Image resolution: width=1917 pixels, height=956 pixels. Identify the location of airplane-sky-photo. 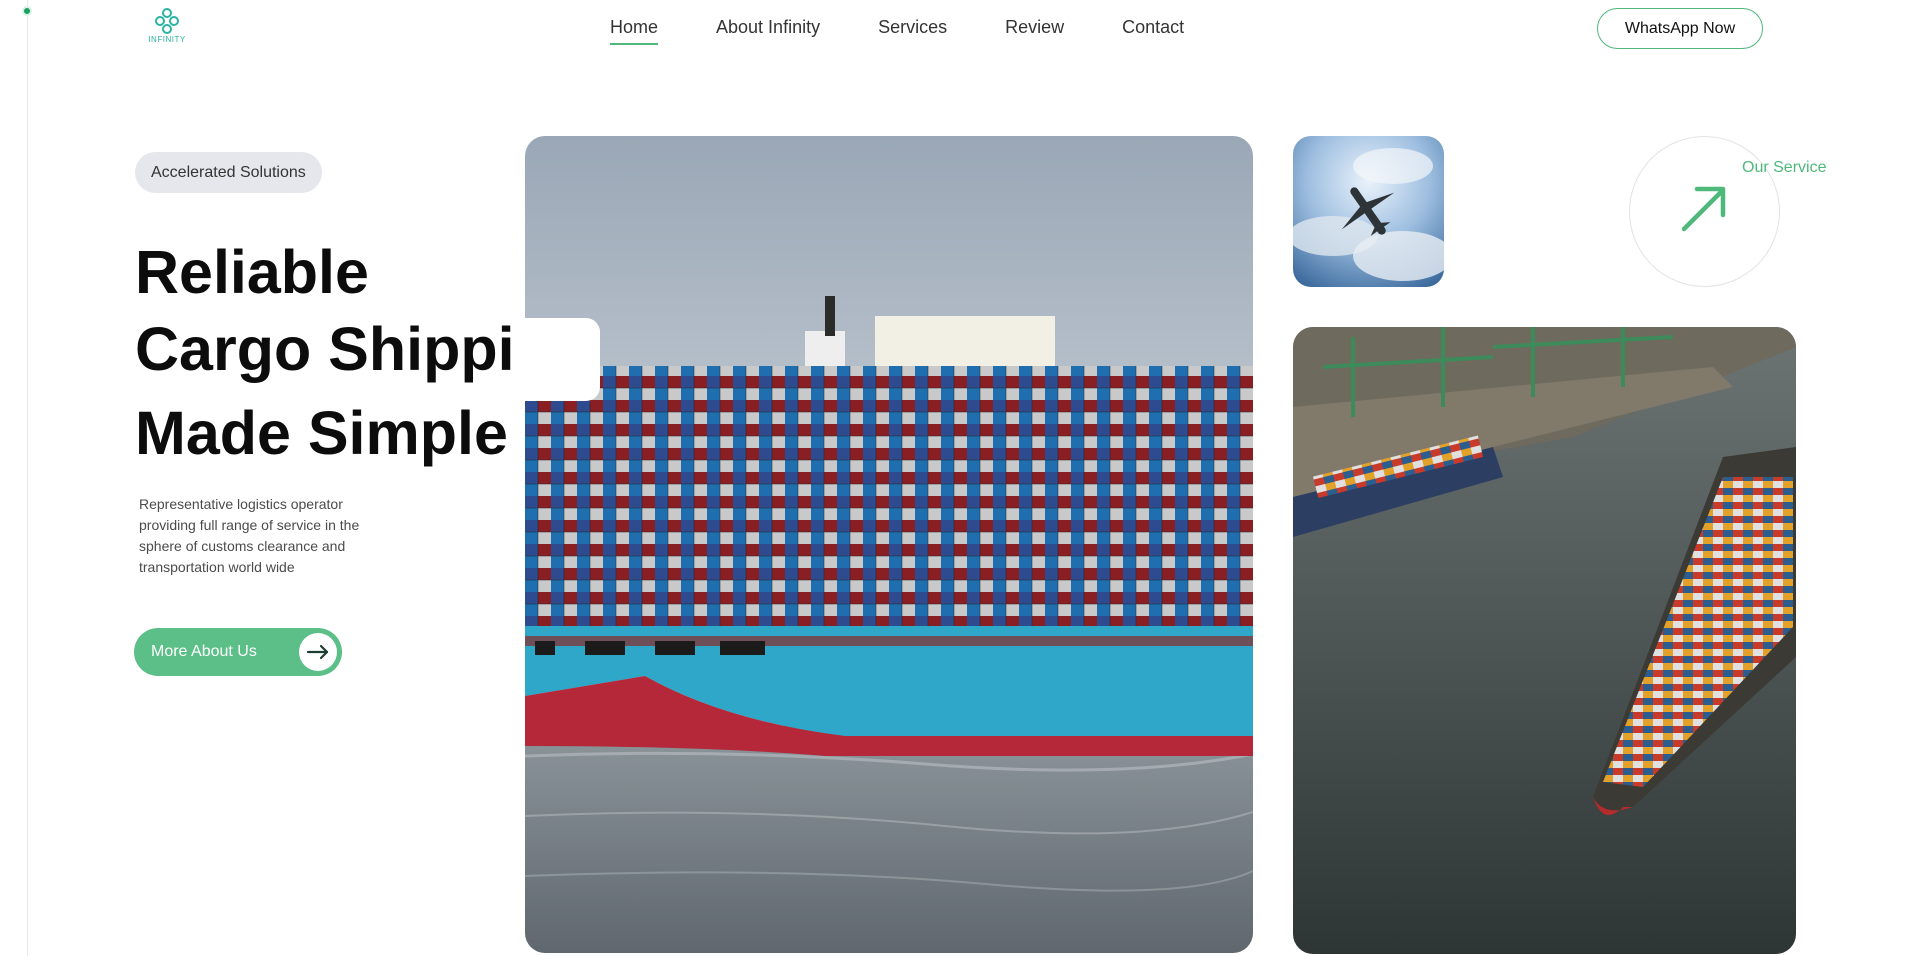
(1368, 211).